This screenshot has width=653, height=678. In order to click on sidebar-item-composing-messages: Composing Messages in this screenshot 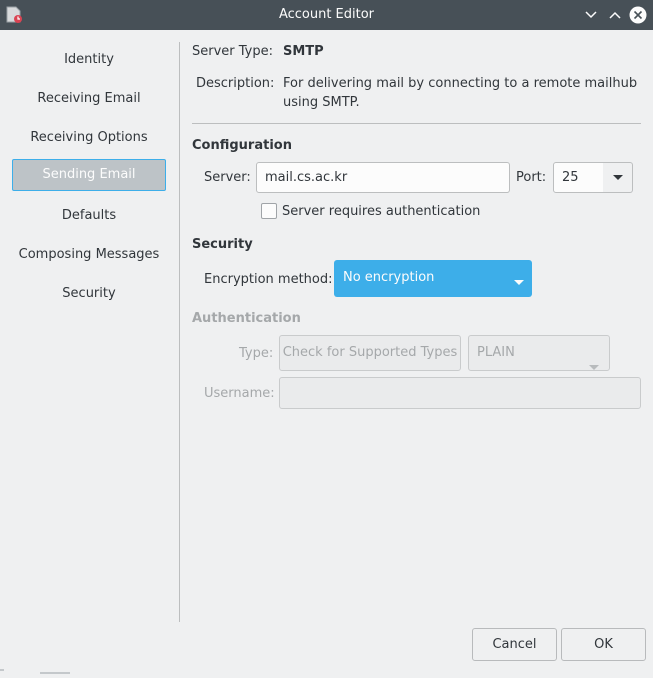, I will do `click(89, 255)`.